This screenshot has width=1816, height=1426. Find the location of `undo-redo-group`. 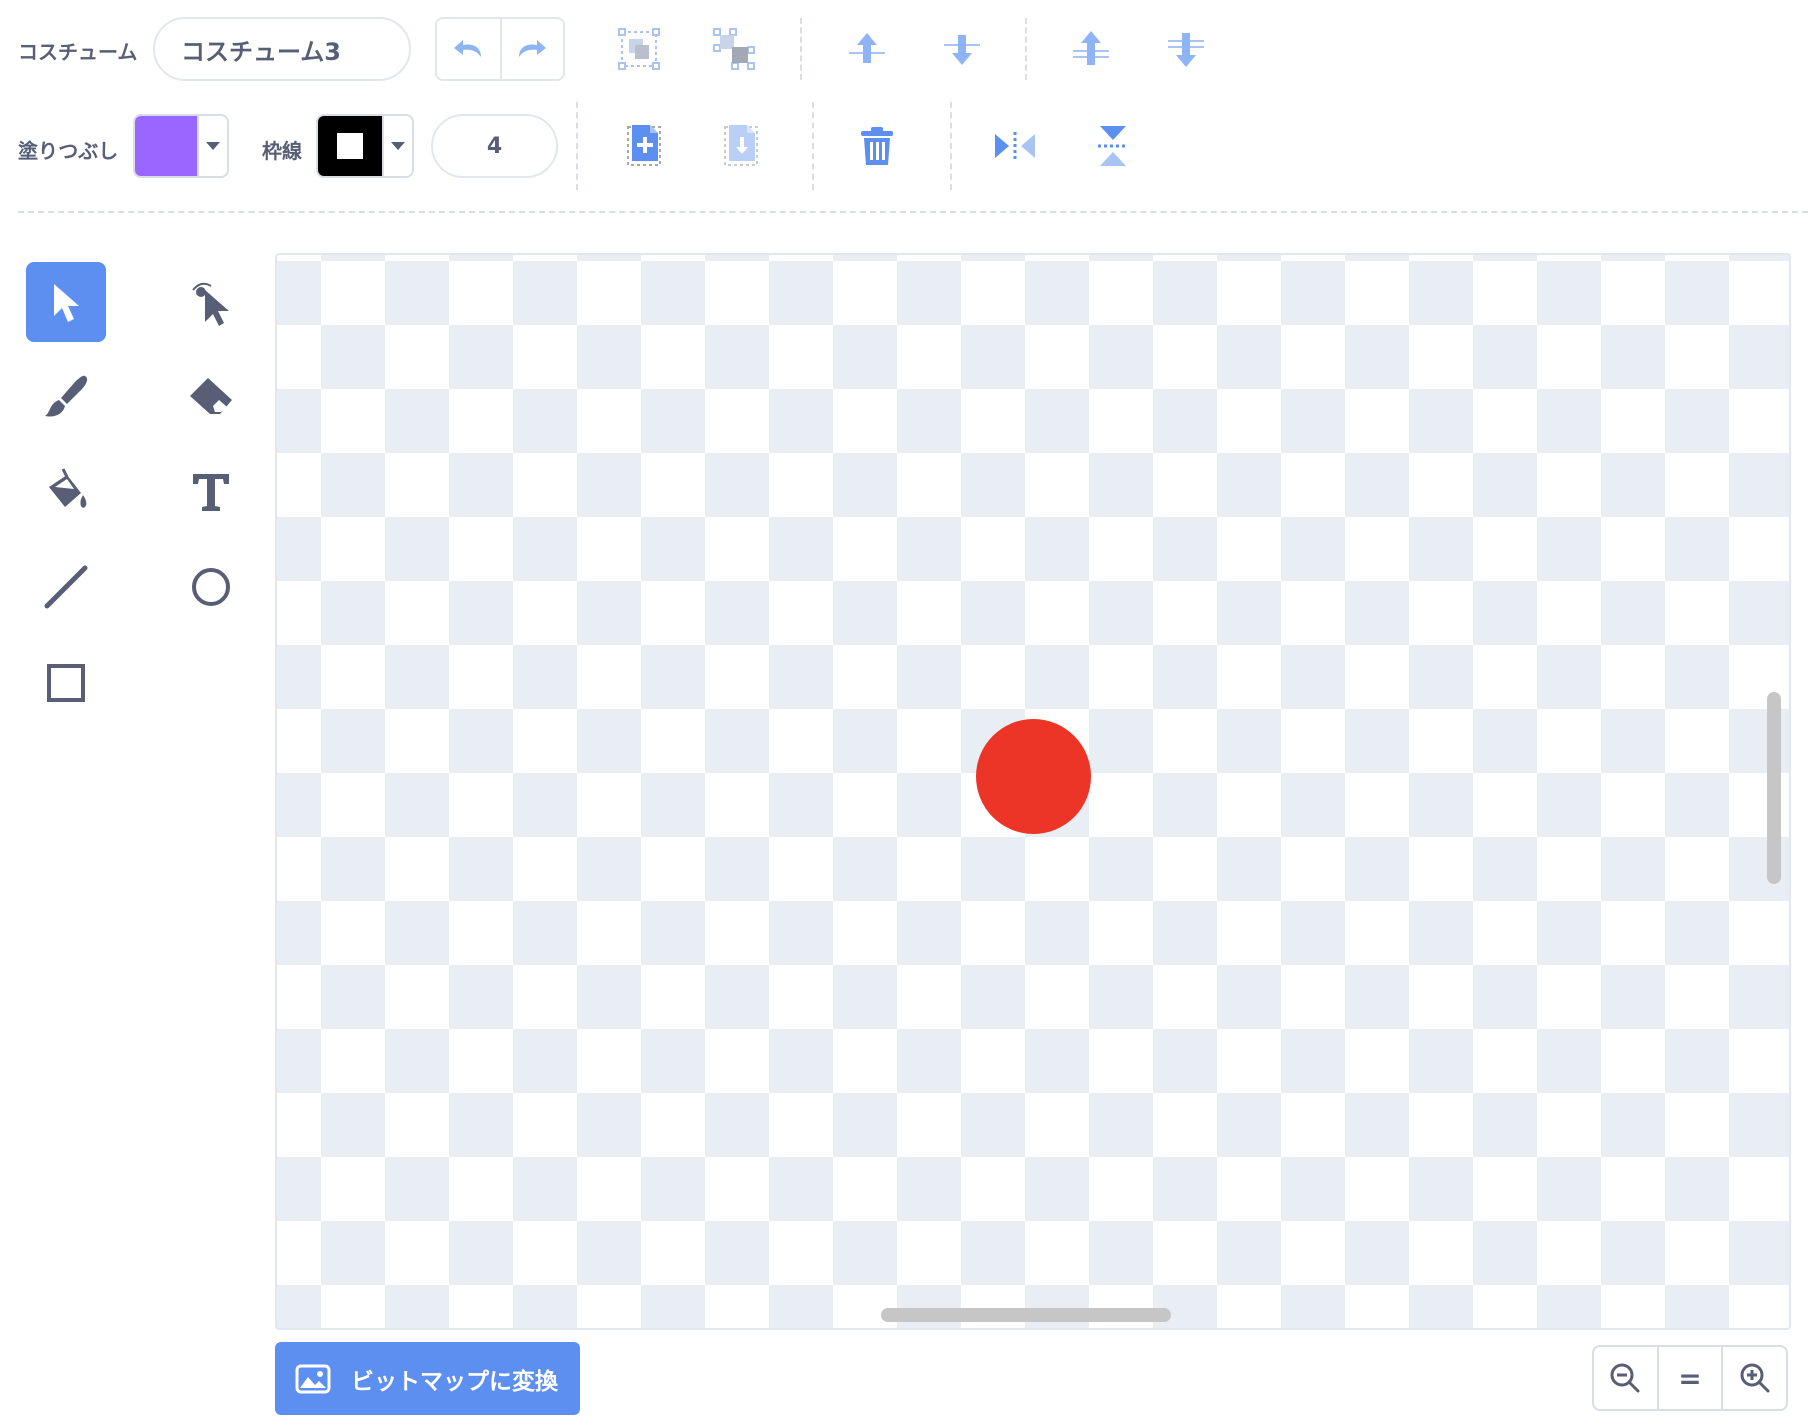

undo-redo-group is located at coordinates (500, 49).